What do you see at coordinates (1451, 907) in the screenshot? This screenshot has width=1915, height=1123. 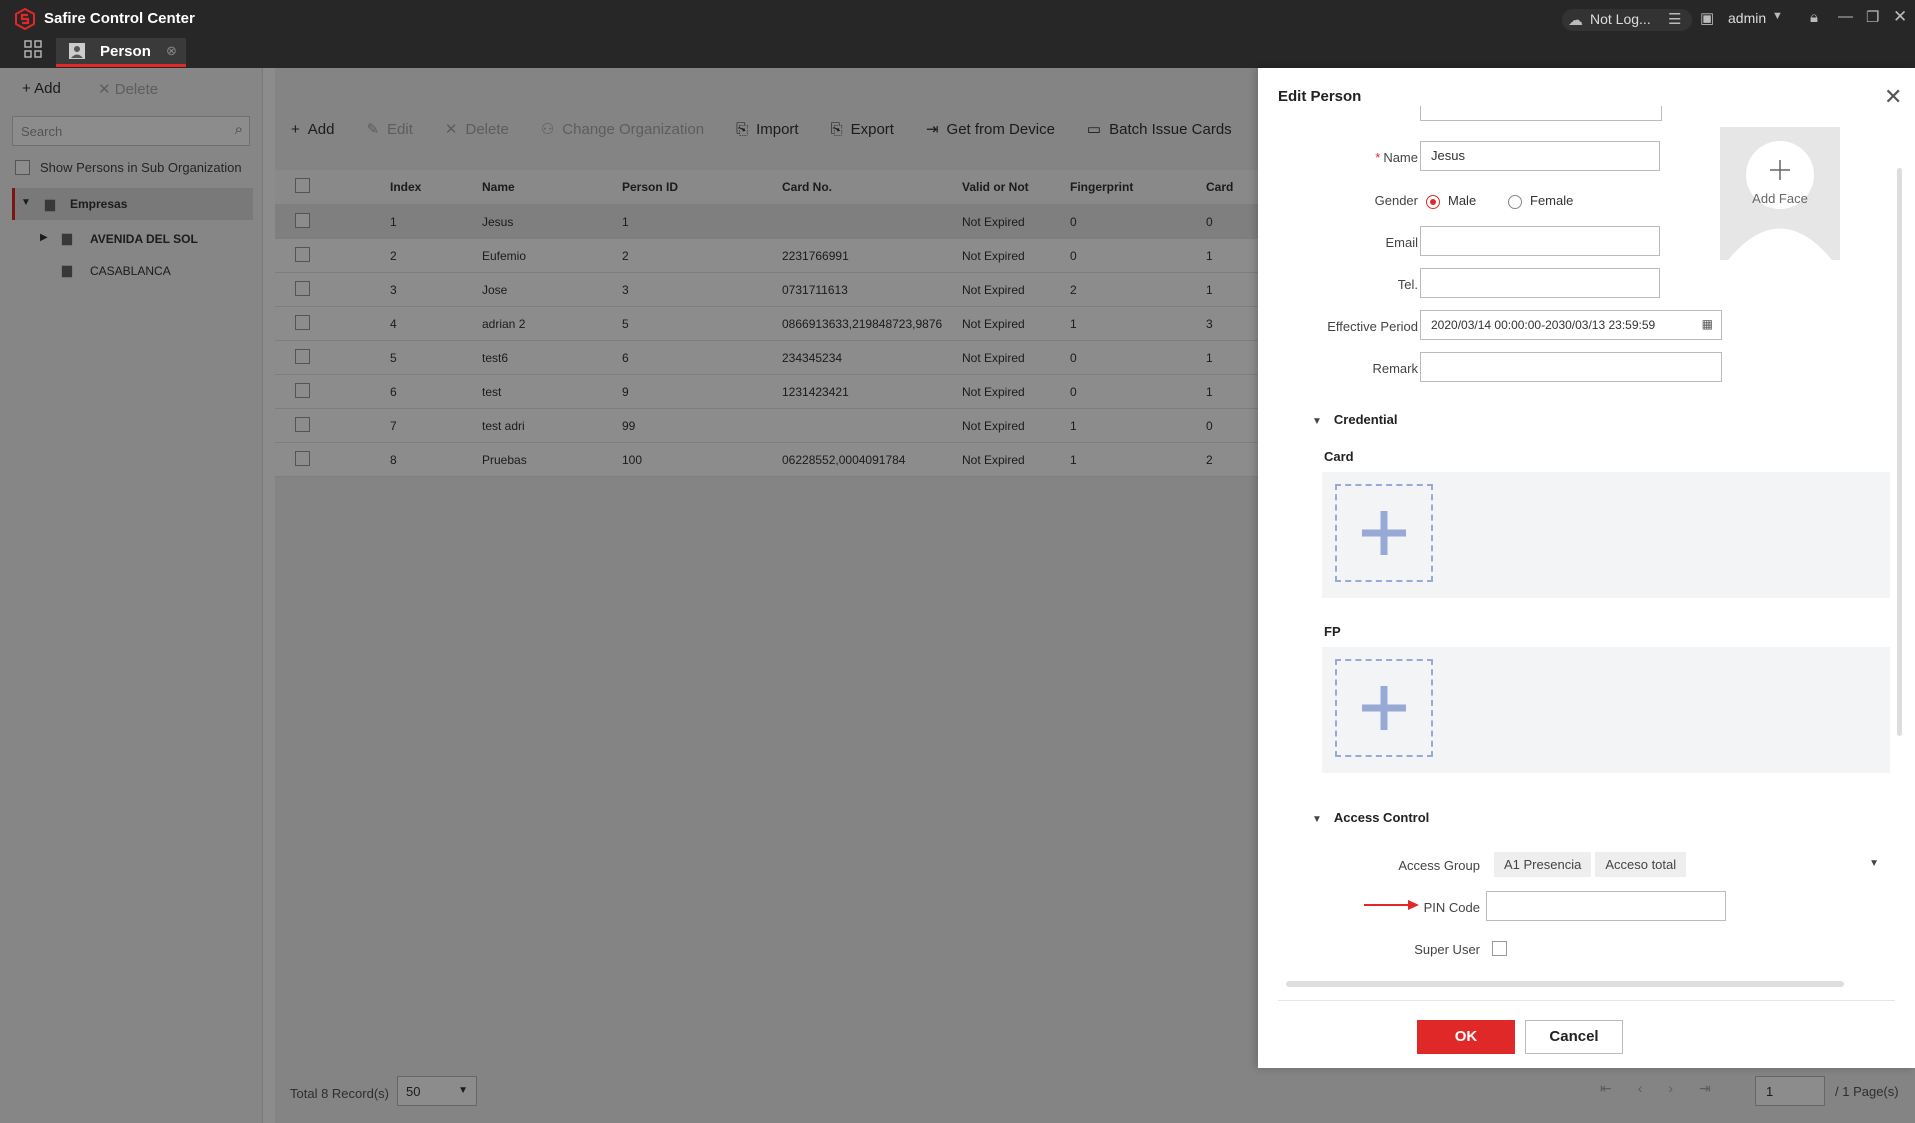 I see `pin-code-label: PIN Code` at bounding box center [1451, 907].